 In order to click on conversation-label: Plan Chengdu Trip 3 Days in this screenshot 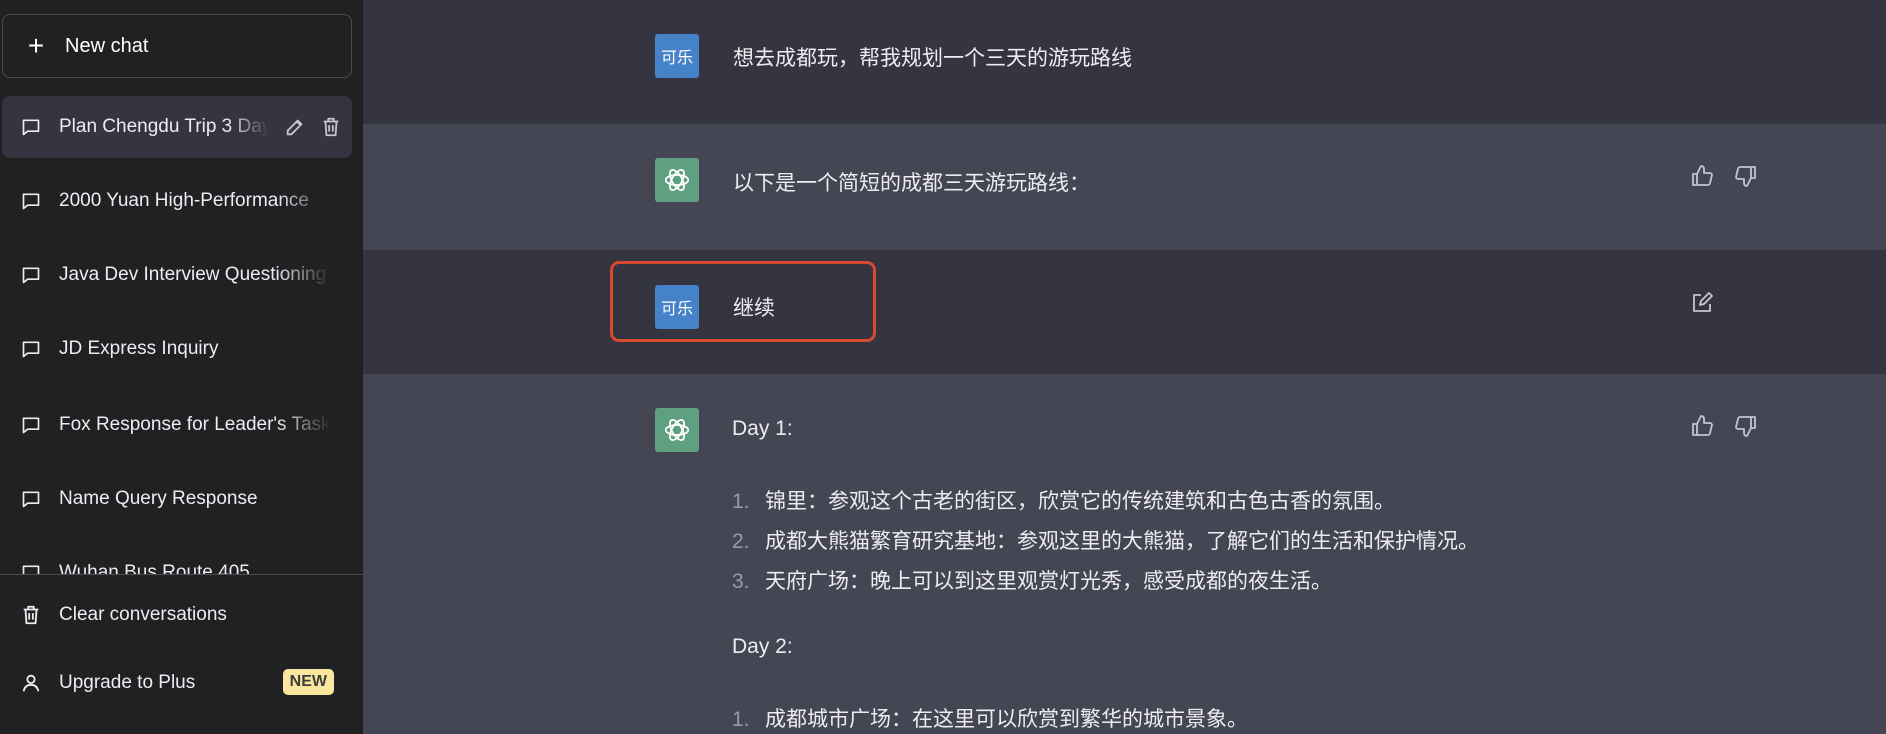, I will do `click(164, 126)`.